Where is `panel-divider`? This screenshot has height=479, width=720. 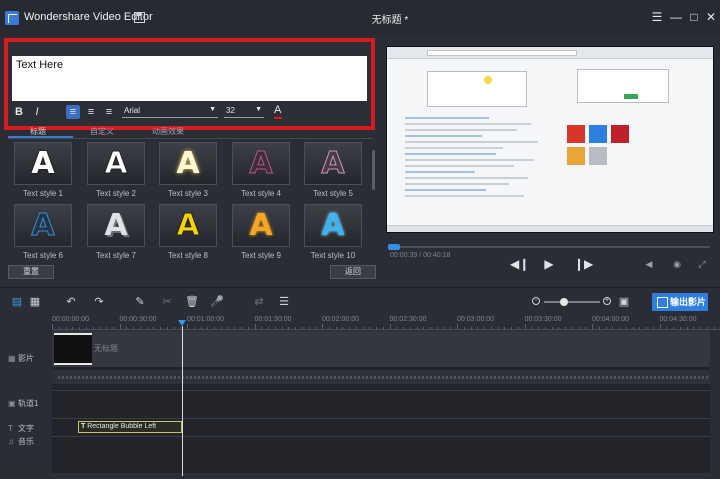
panel-divider is located at coordinates (360, 287).